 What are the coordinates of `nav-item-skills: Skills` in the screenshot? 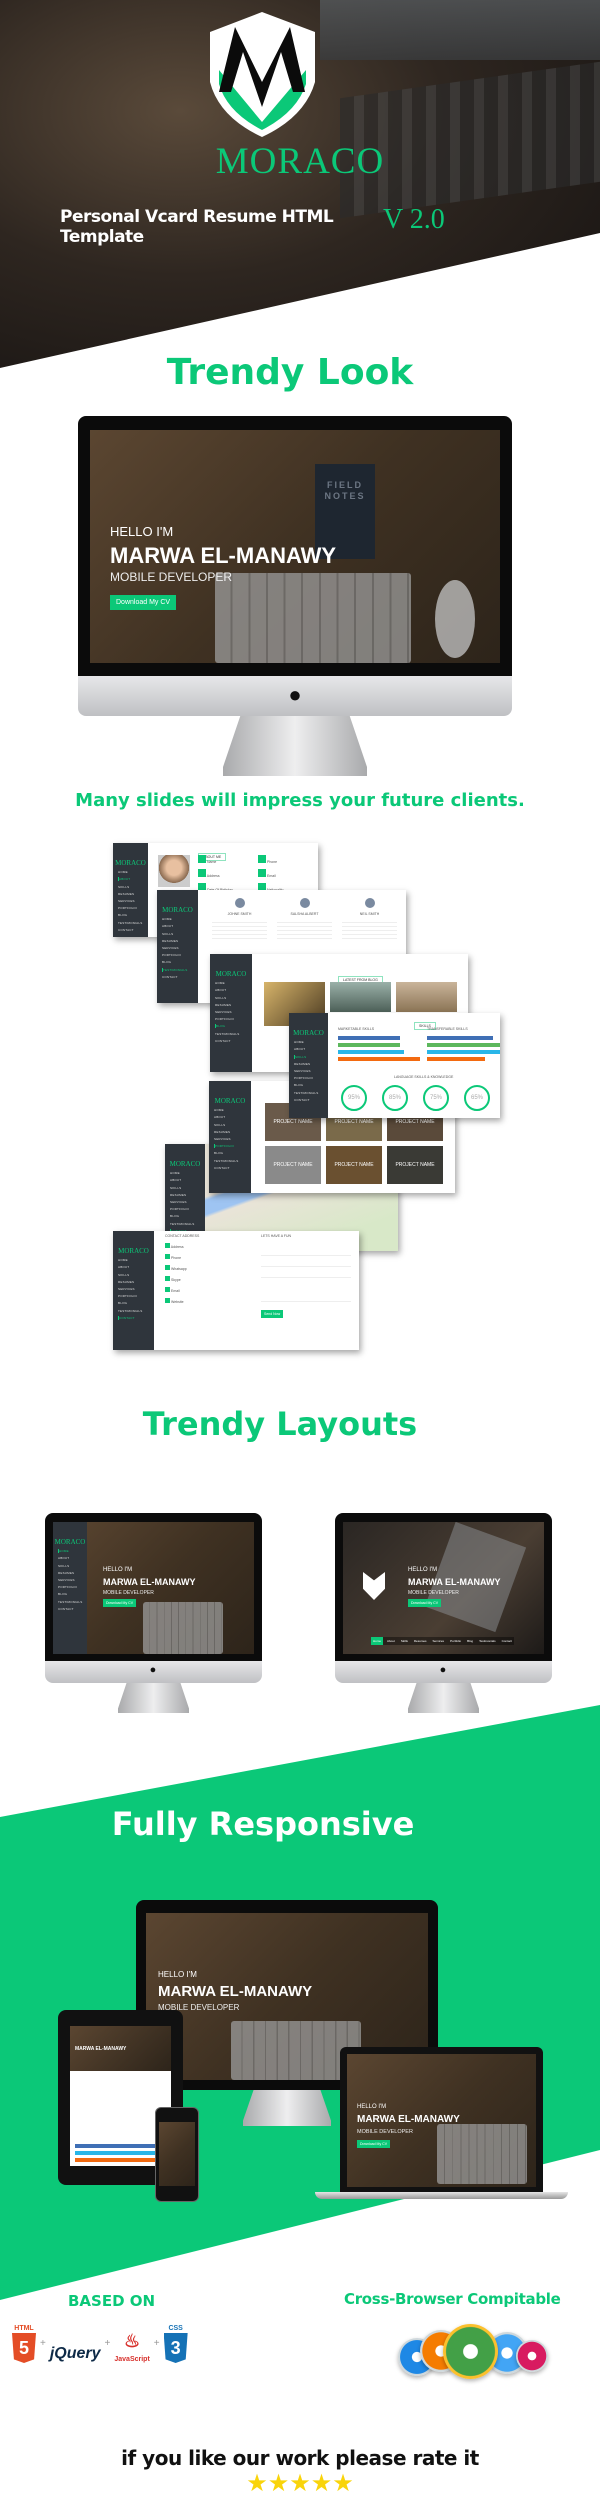 It's located at (404, 1641).